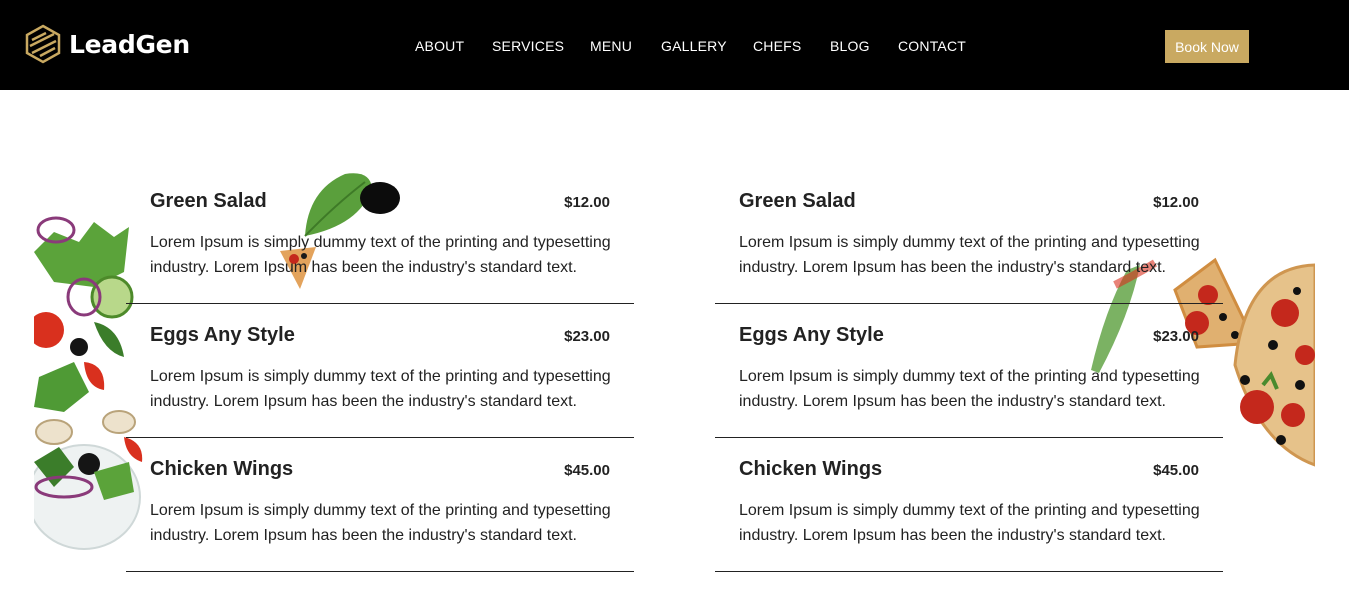 The width and height of the screenshot is (1349, 600). What do you see at coordinates (932, 46) in the screenshot?
I see `nav-contact: CONTACT` at bounding box center [932, 46].